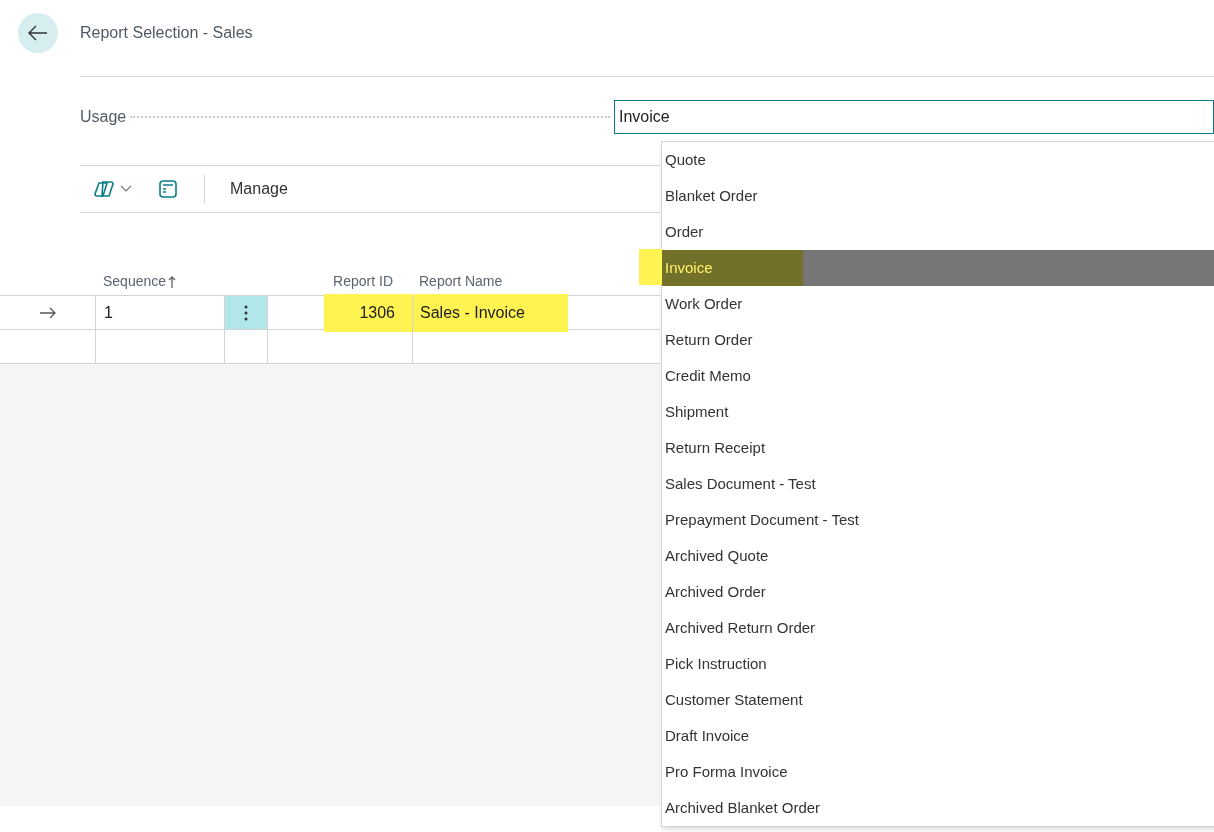 The image size is (1214, 832). Describe the element at coordinates (105, 189) in the screenshot. I see `copilot-icon` at that location.